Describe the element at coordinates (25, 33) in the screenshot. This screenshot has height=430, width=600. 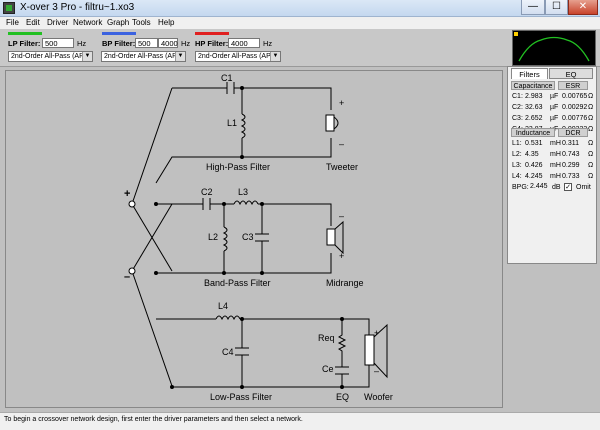
I see `lp-color-indicator` at that location.